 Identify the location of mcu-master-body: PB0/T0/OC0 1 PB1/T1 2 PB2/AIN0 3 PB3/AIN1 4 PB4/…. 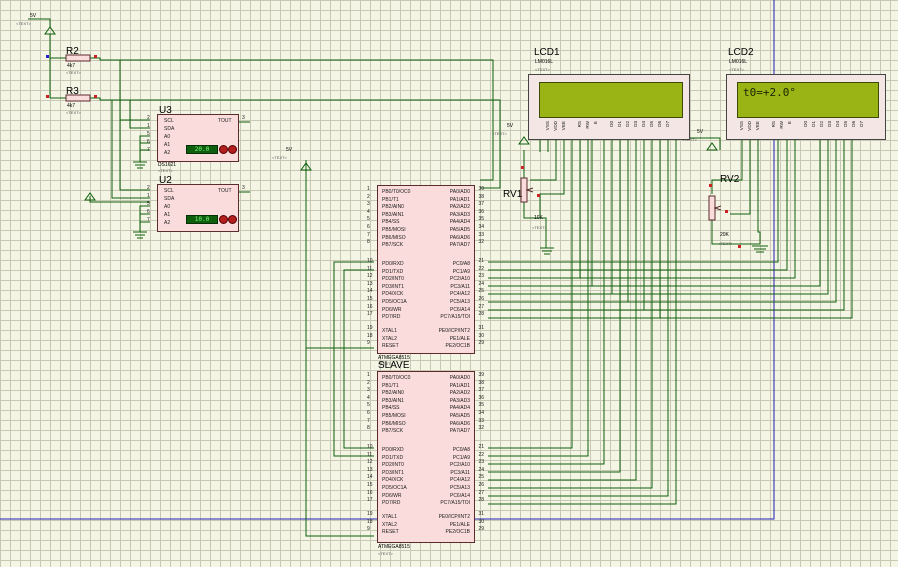
(425, 269).